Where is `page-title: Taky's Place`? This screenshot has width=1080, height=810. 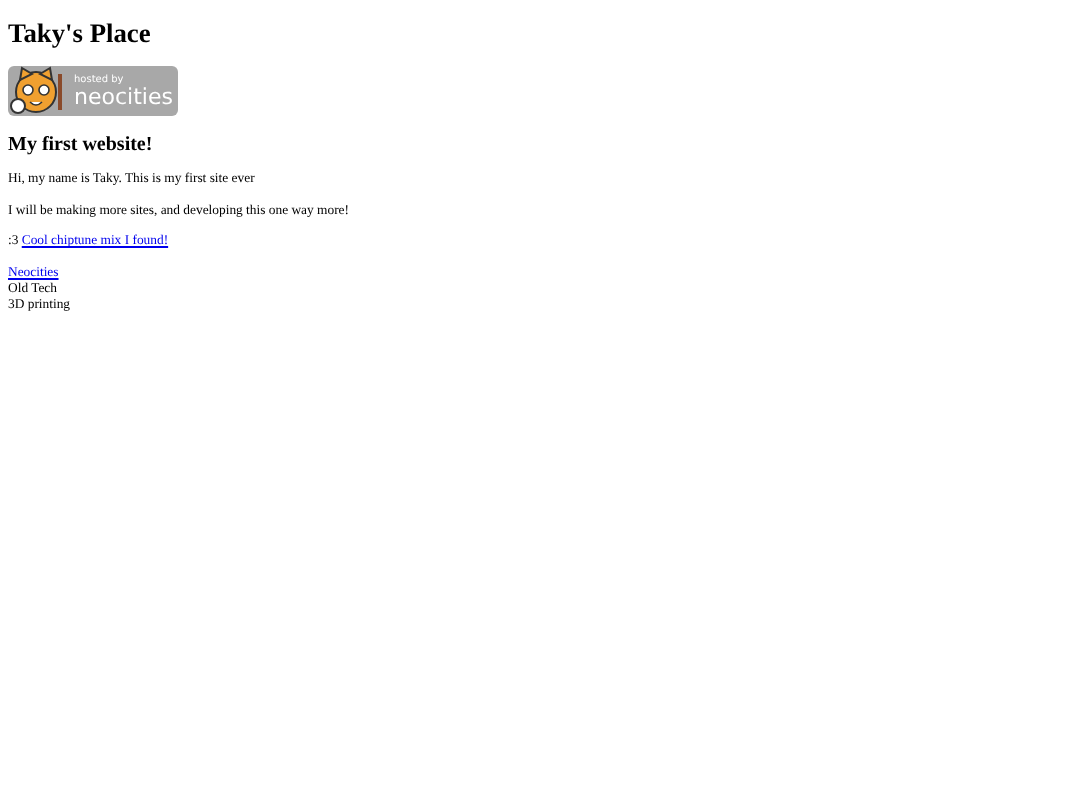 page-title: Taky's Place is located at coordinates (80, 34).